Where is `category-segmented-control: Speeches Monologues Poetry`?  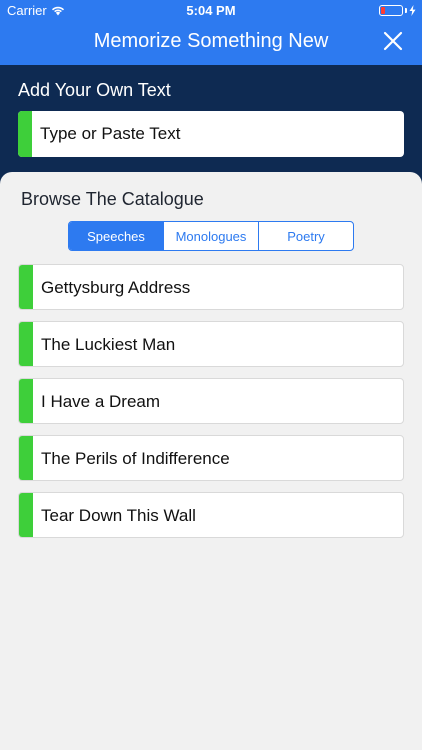
category-segmented-control: Speeches Monologues Poetry is located at coordinates (211, 236).